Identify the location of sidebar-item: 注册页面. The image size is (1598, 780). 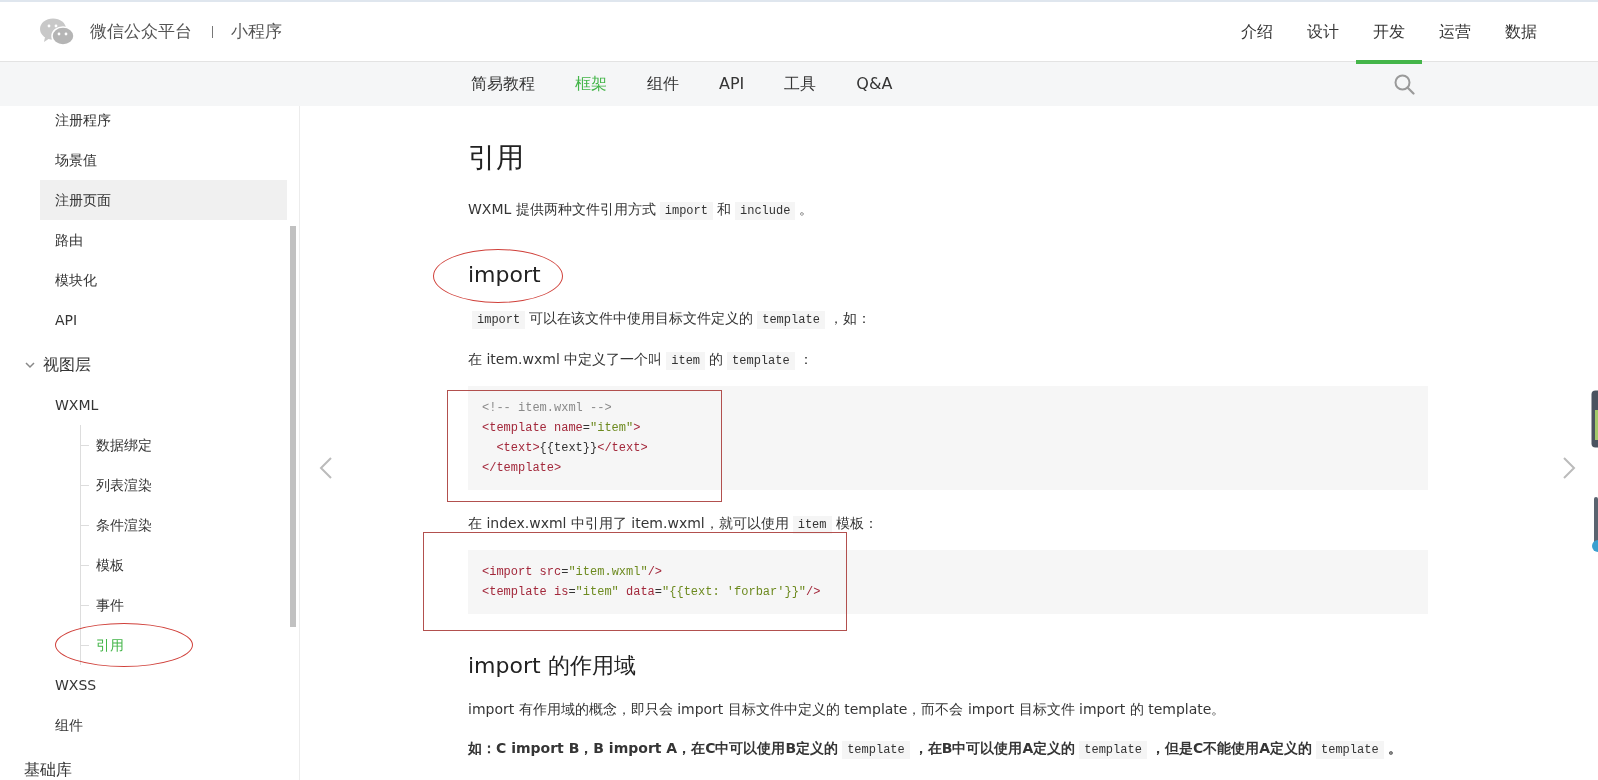
(163, 200).